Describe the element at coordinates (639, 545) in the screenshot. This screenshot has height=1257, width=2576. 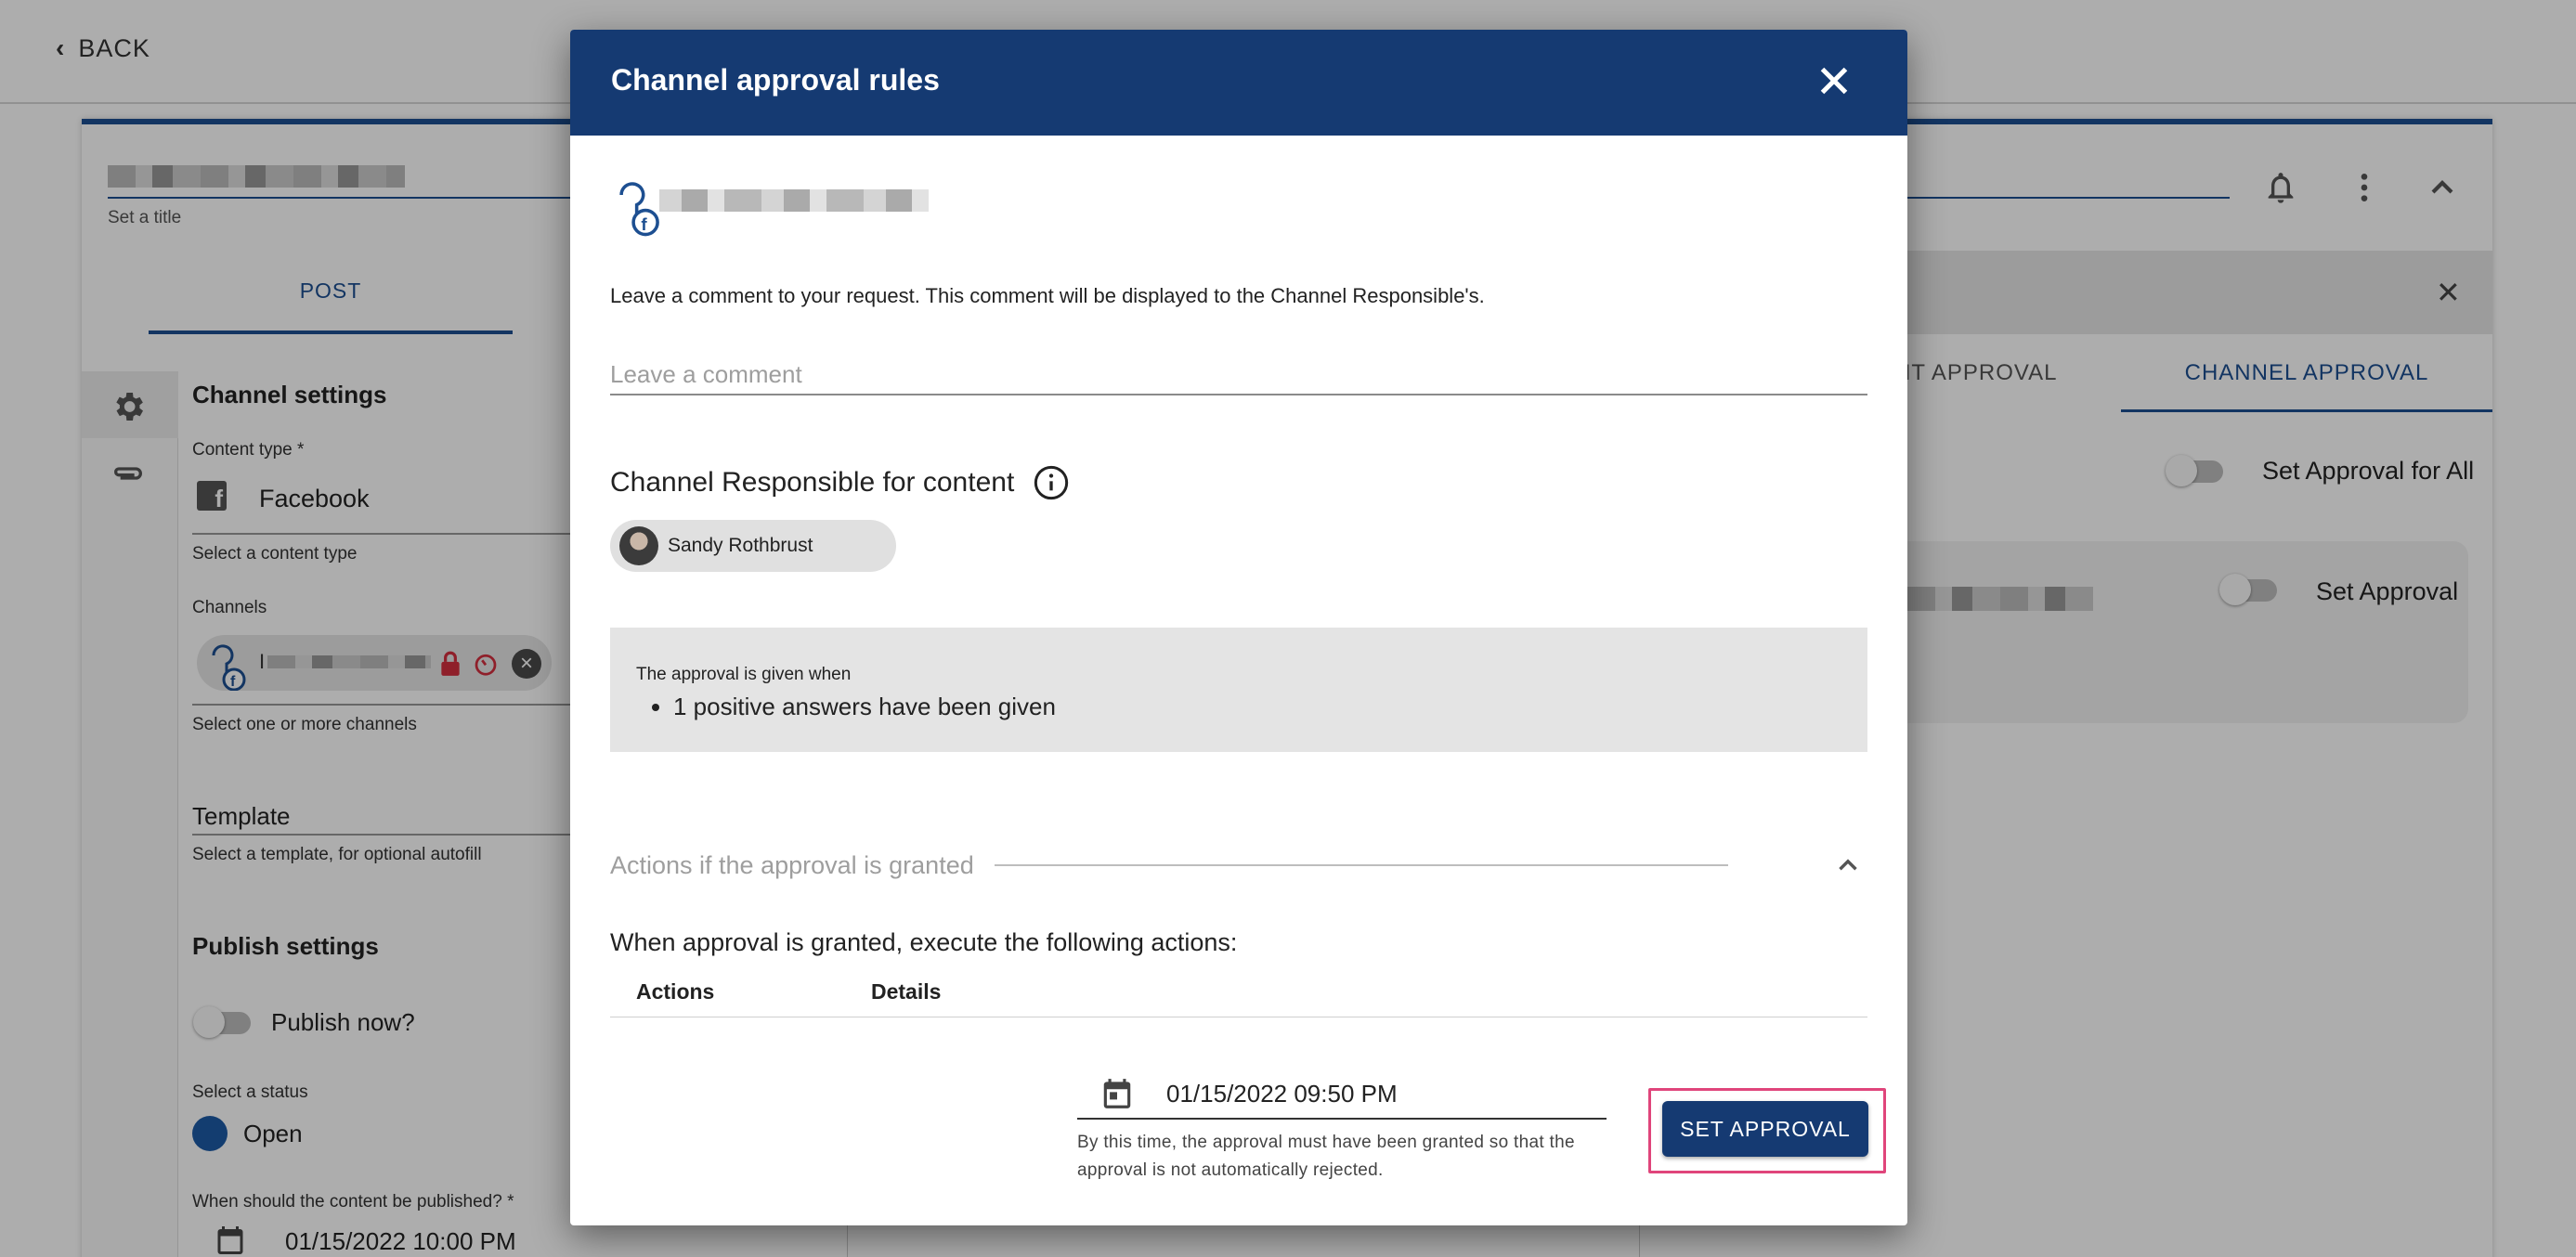
I see `avatar` at that location.